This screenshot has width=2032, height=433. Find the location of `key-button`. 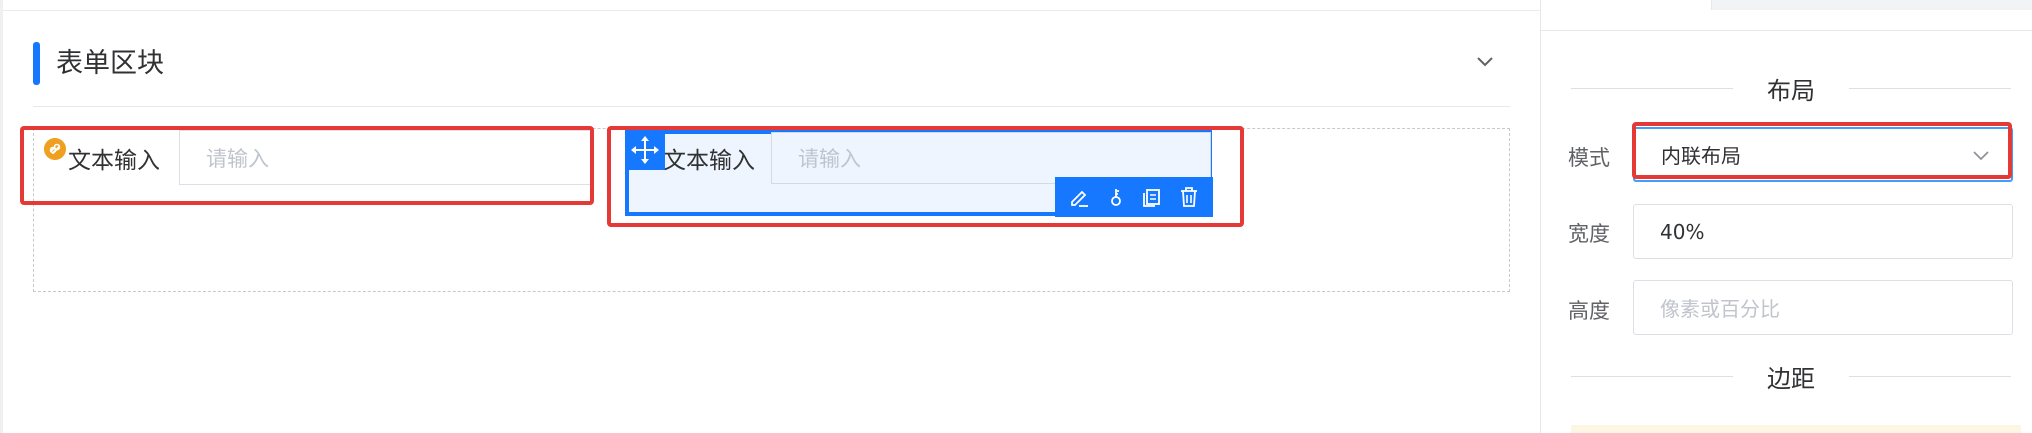

key-button is located at coordinates (1116, 197).